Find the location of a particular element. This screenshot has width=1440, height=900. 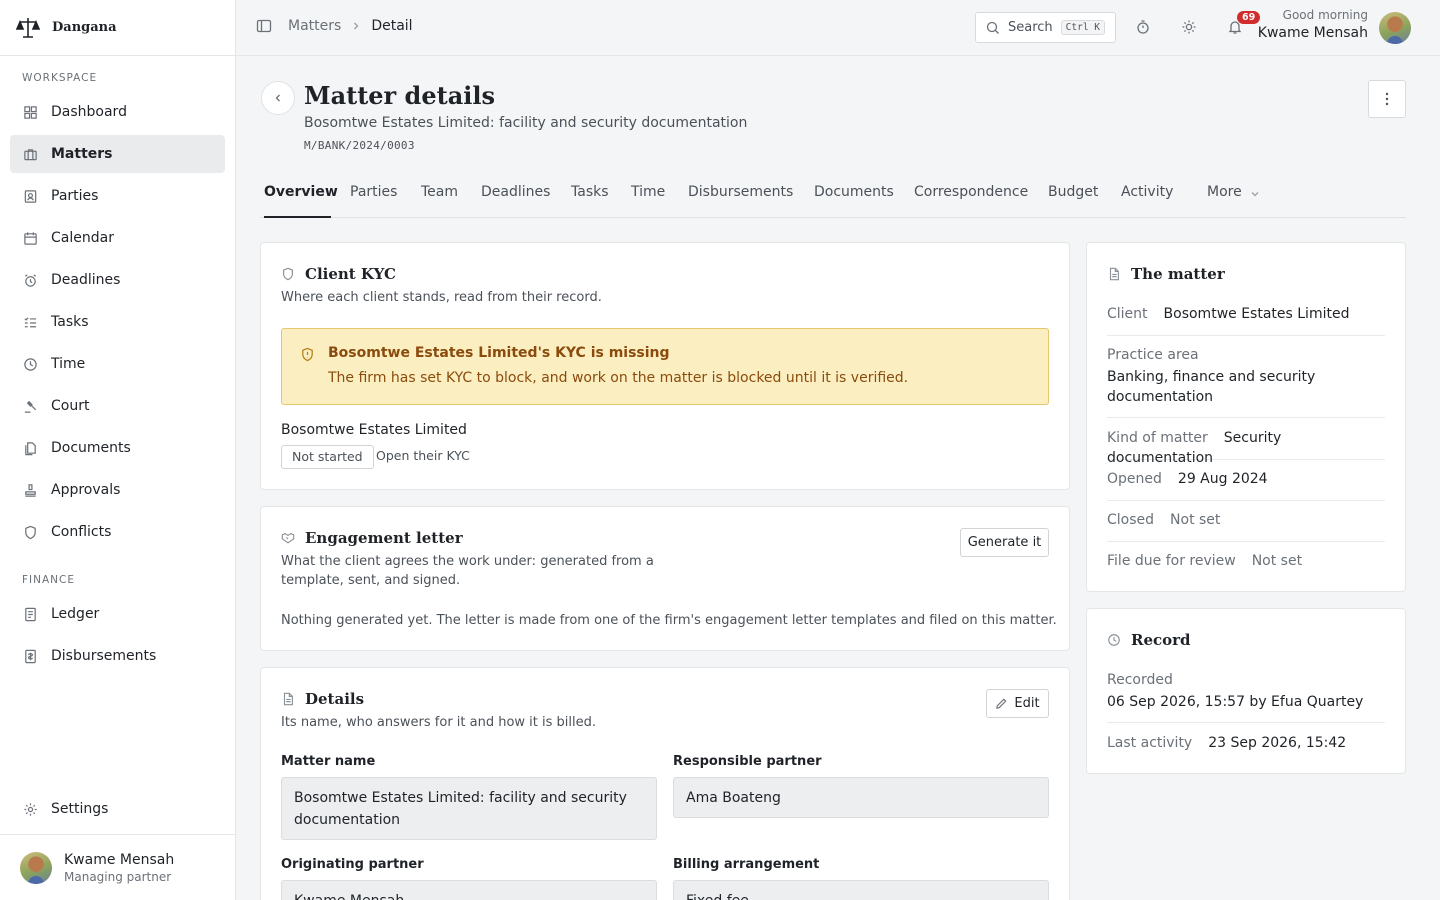

tab-documents: Documents is located at coordinates (854, 201).